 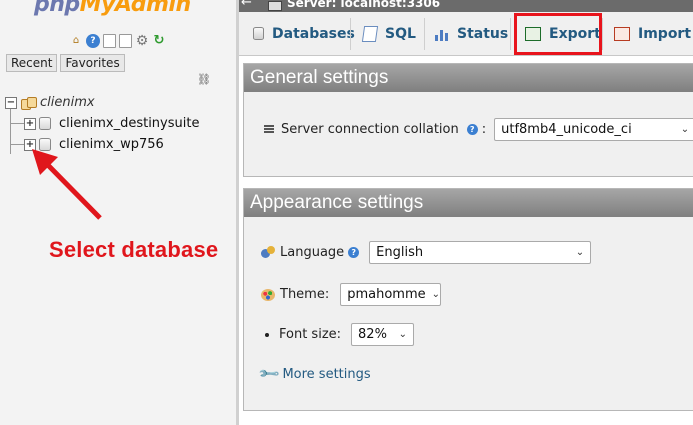 I want to click on home-icon: ⌂, so click(x=76, y=41).